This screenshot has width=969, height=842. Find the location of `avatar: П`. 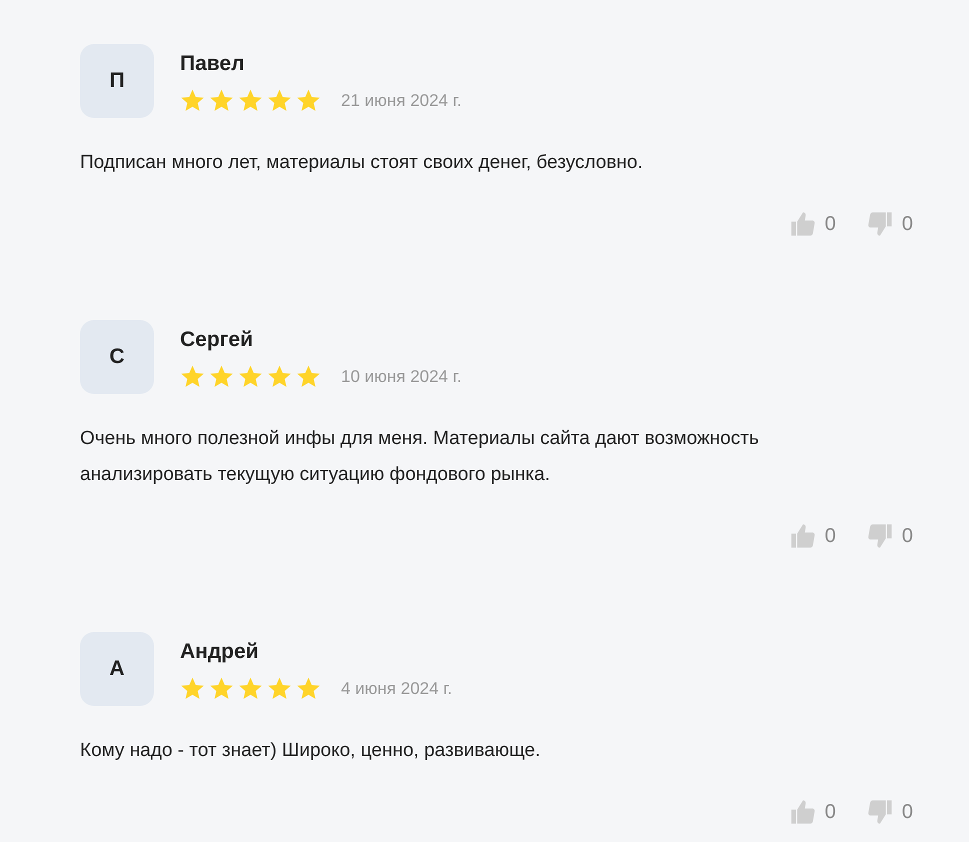

avatar: П is located at coordinates (117, 81).